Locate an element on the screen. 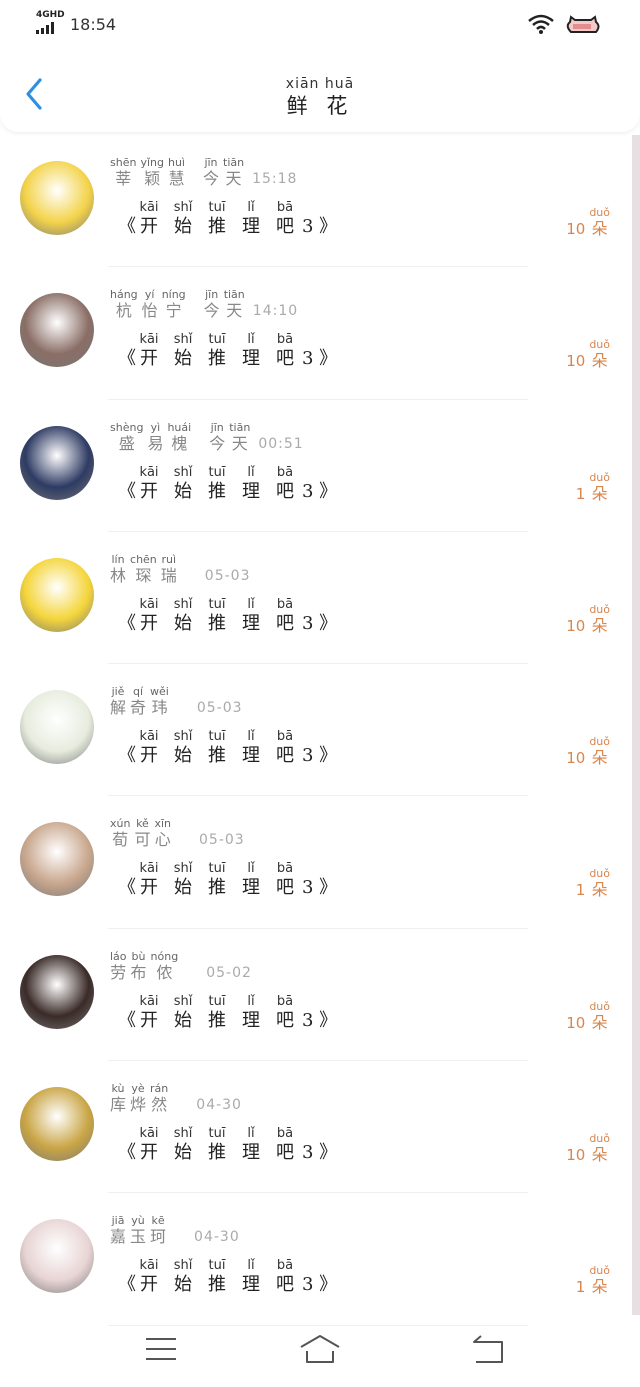  menu-button is located at coordinates (161, 1351).